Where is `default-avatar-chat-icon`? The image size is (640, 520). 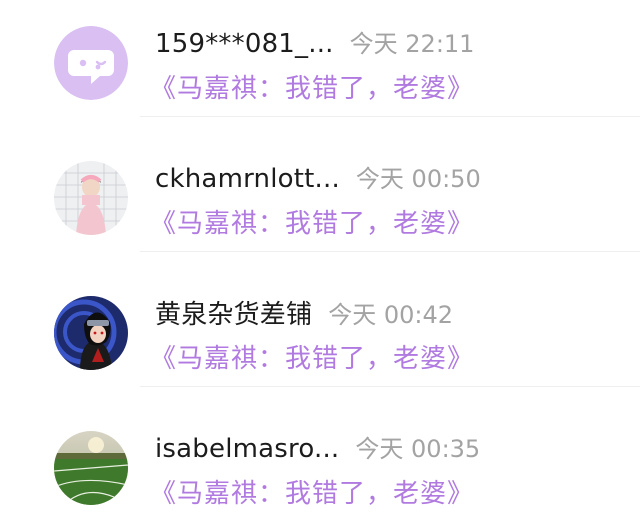 default-avatar-chat-icon is located at coordinates (91, 63).